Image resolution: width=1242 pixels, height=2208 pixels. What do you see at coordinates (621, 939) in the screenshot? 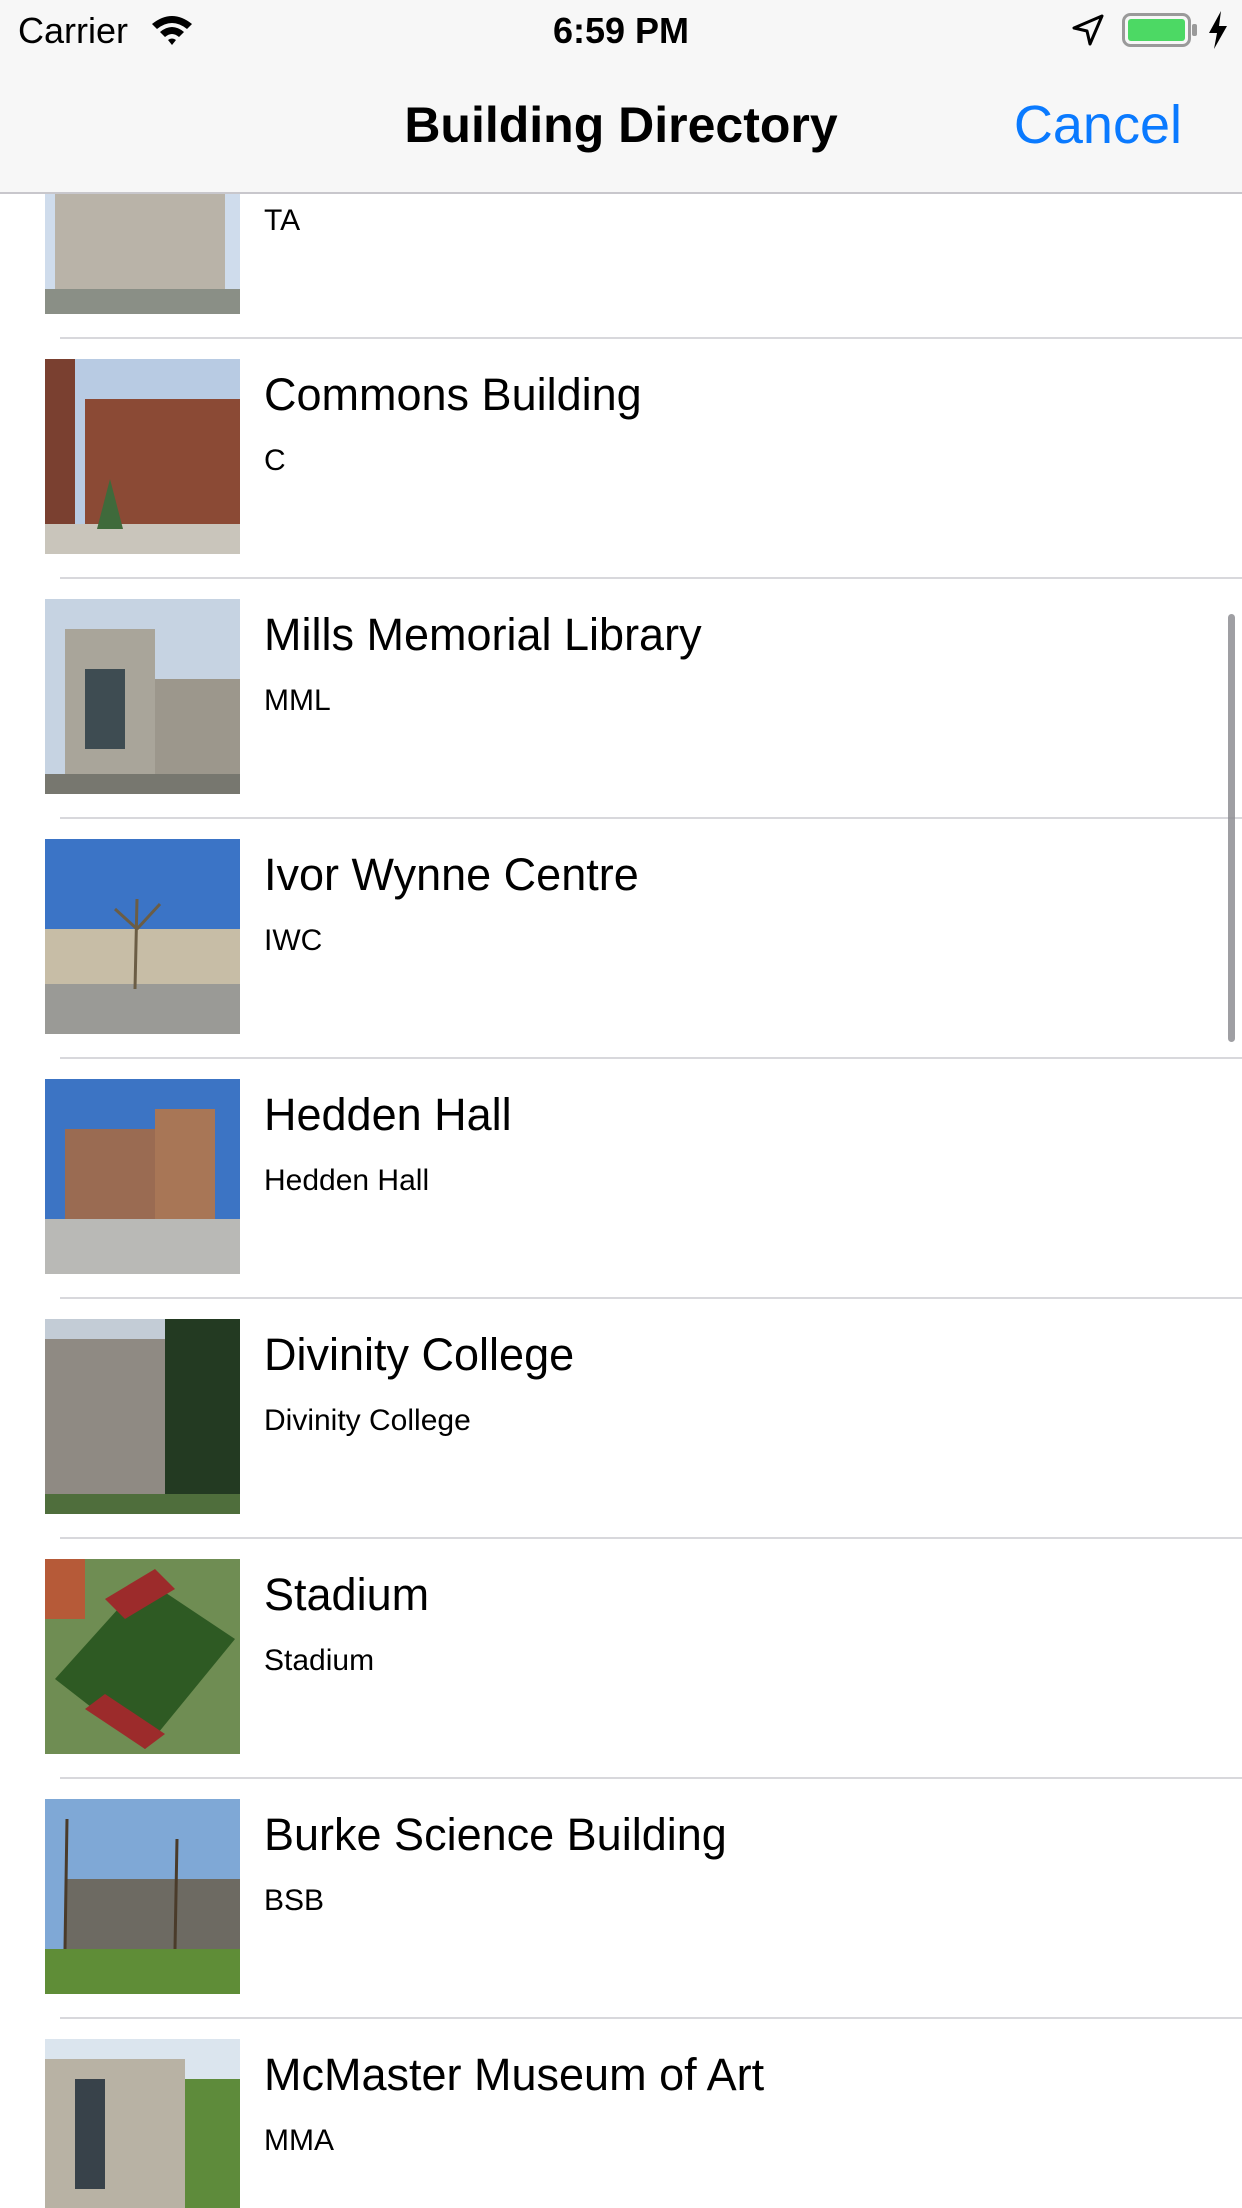
I see `list-item: Ivor Wynne Centre IWC` at bounding box center [621, 939].